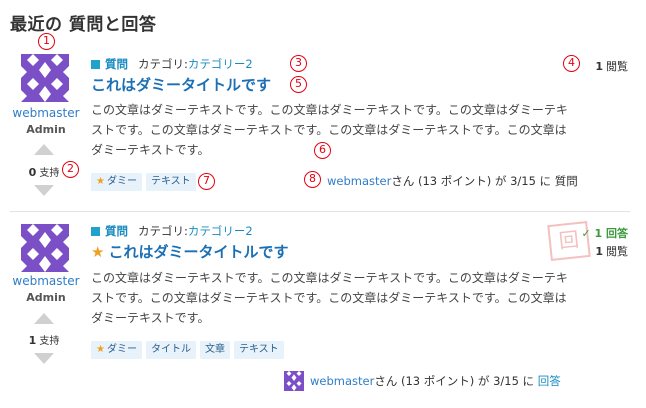 Image resolution: width=646 pixels, height=408 pixels. I want to click on vote-number: 1, so click(32, 340).